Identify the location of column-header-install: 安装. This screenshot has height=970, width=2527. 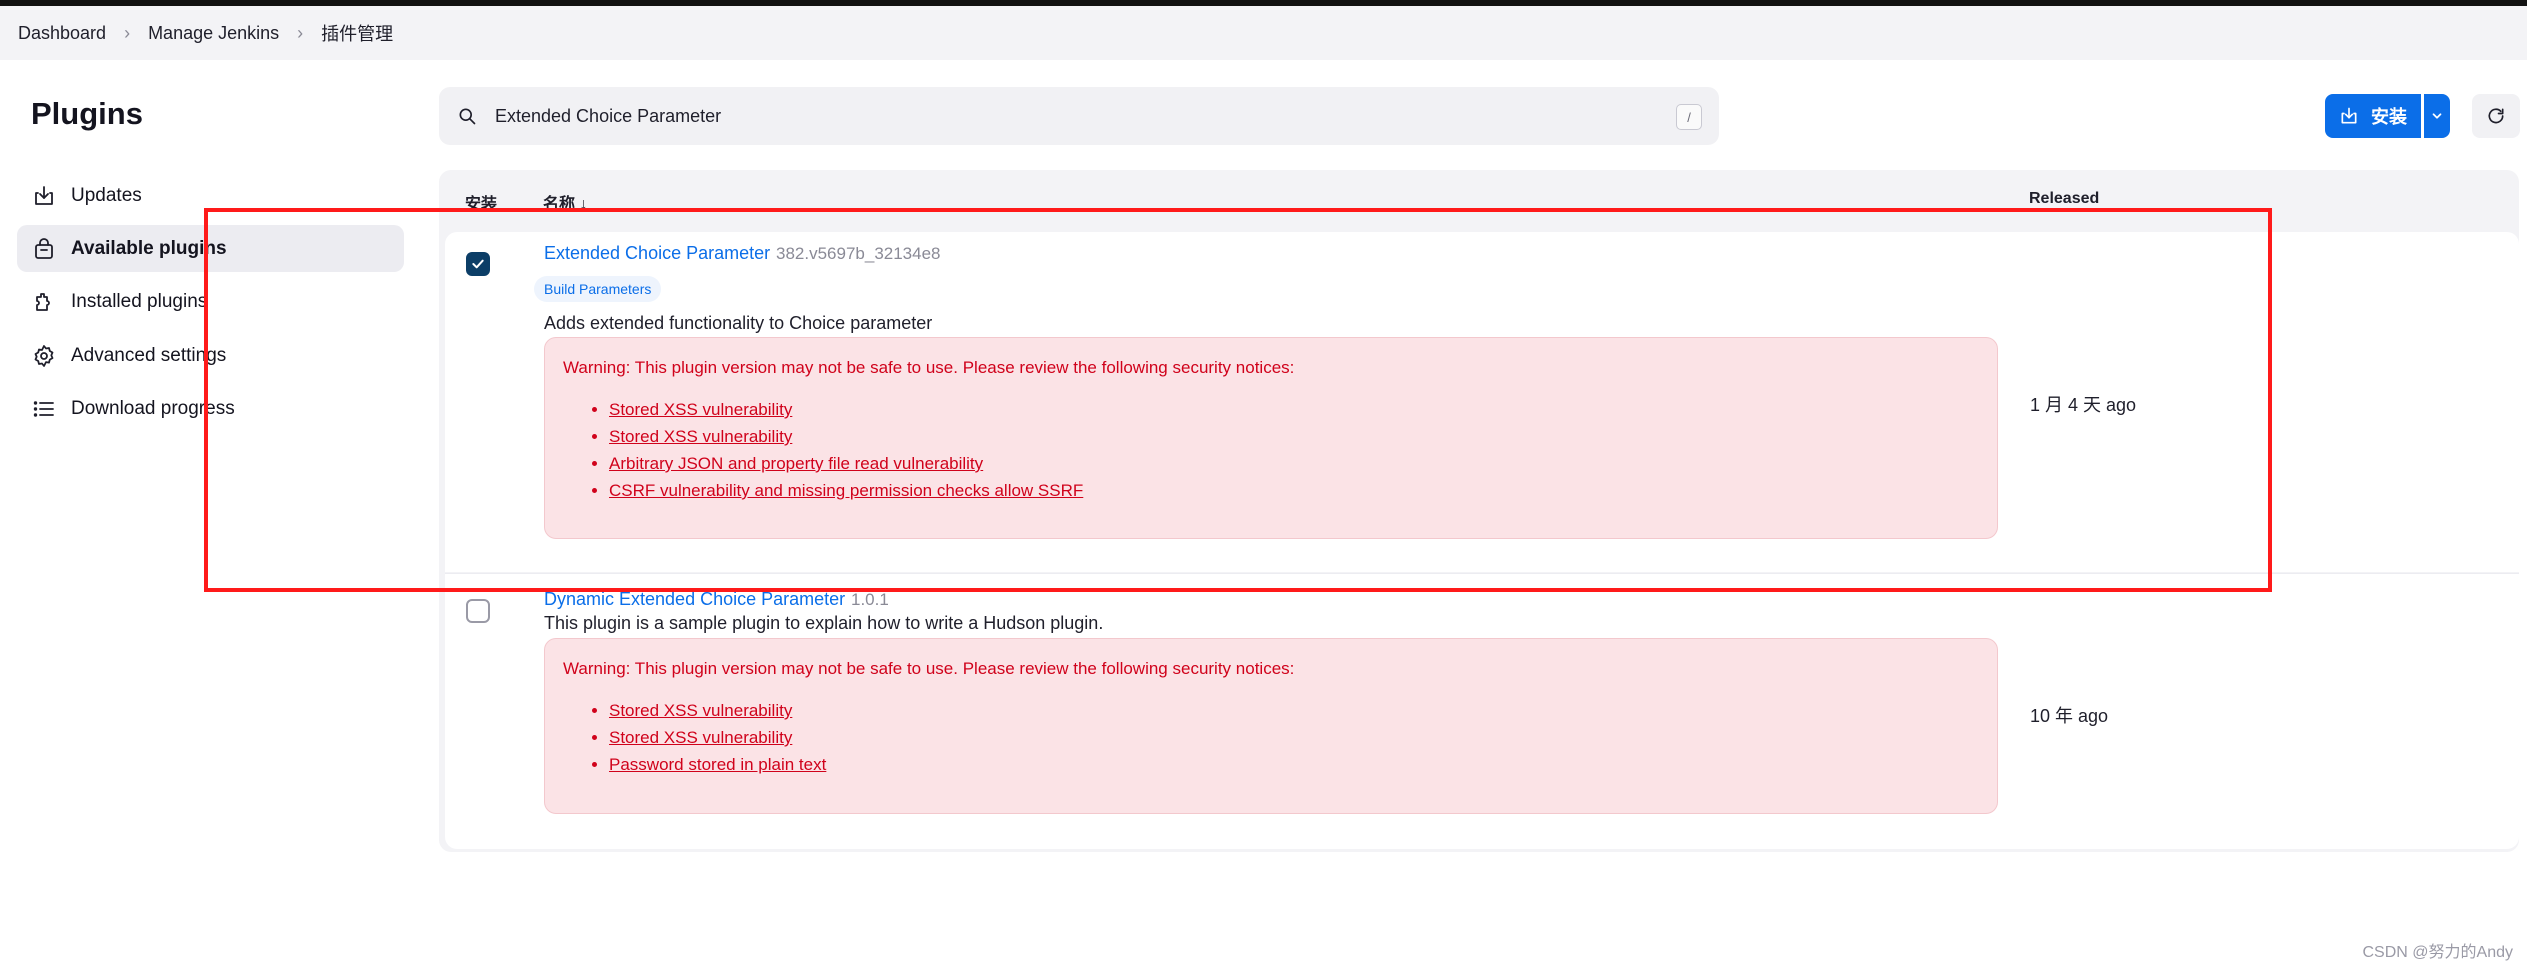
(481, 202).